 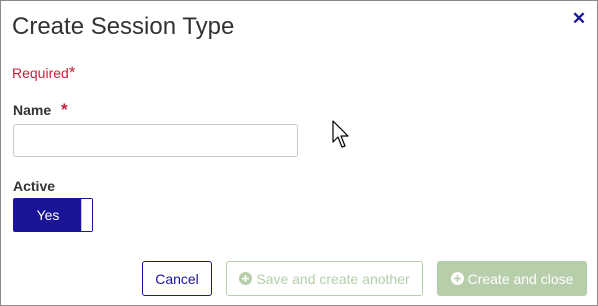 What do you see at coordinates (123, 26) in the screenshot?
I see `dialog-title: Create Session Type` at bounding box center [123, 26].